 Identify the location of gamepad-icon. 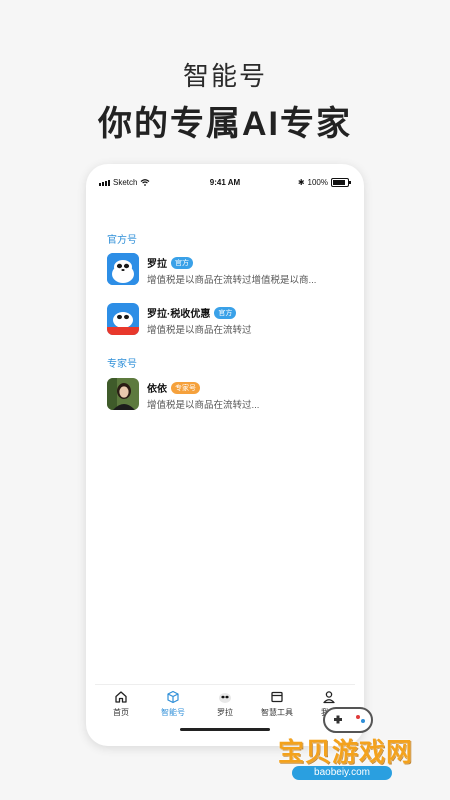
(348, 720).